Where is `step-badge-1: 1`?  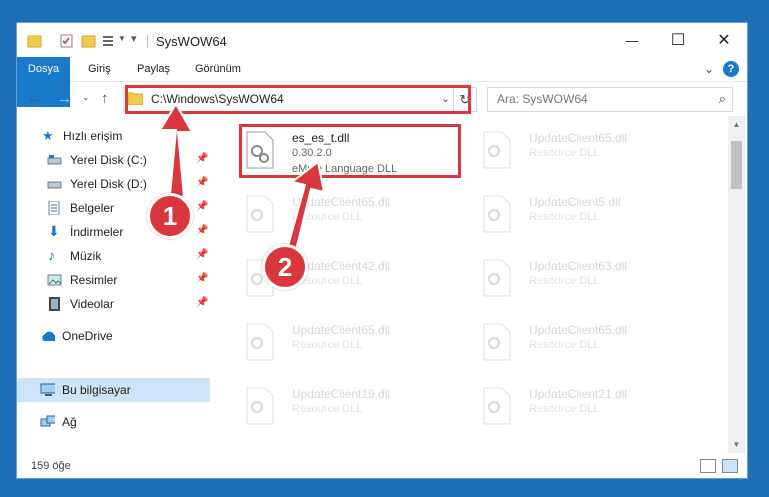
step-badge-1: 1 is located at coordinates (170, 216).